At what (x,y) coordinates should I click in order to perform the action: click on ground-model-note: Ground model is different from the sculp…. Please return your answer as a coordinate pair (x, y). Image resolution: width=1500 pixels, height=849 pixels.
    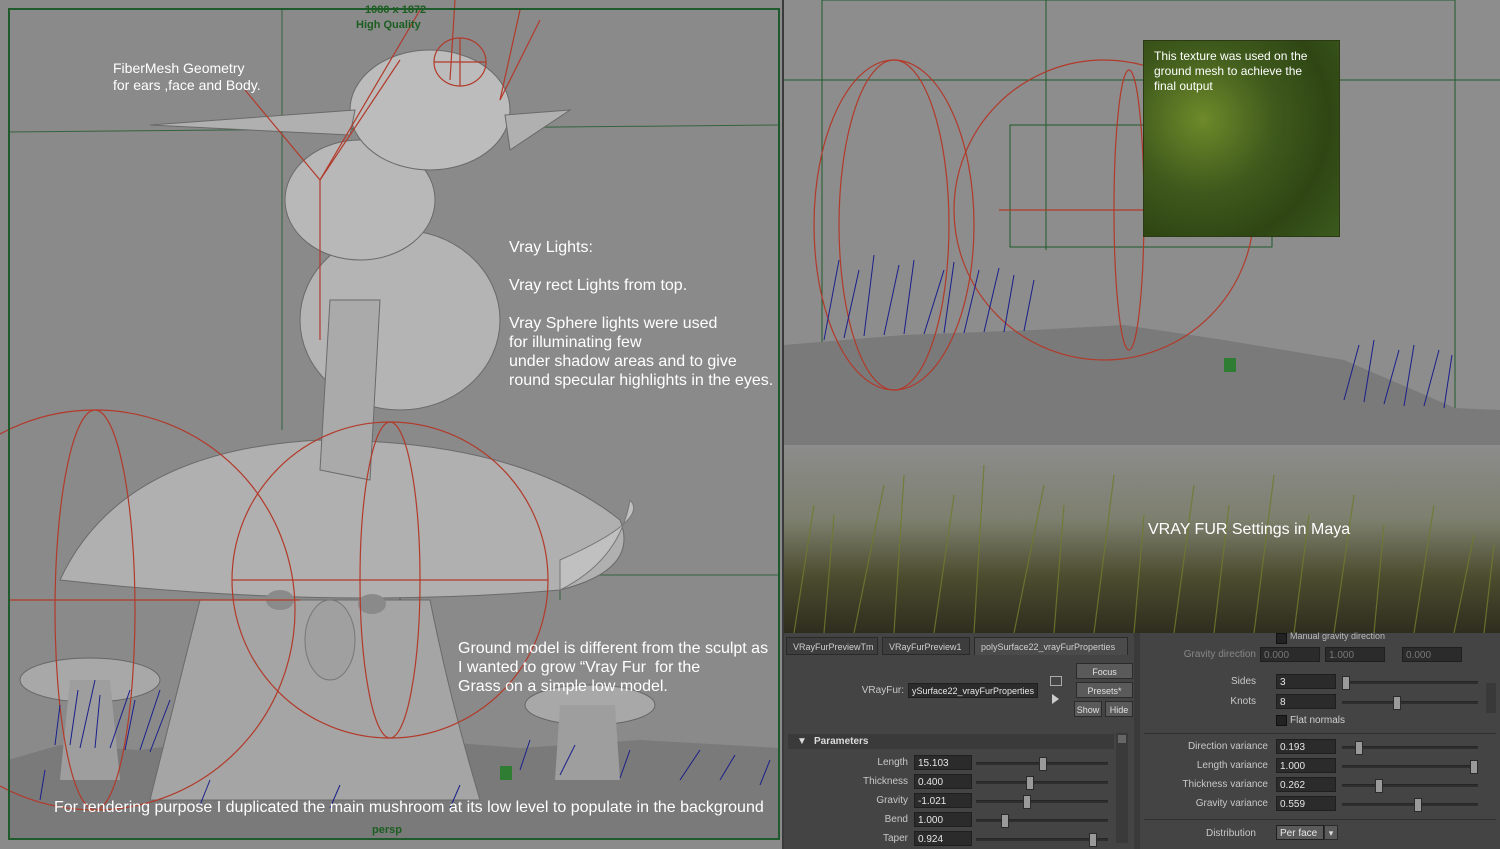
    Looking at the image, I should click on (613, 667).